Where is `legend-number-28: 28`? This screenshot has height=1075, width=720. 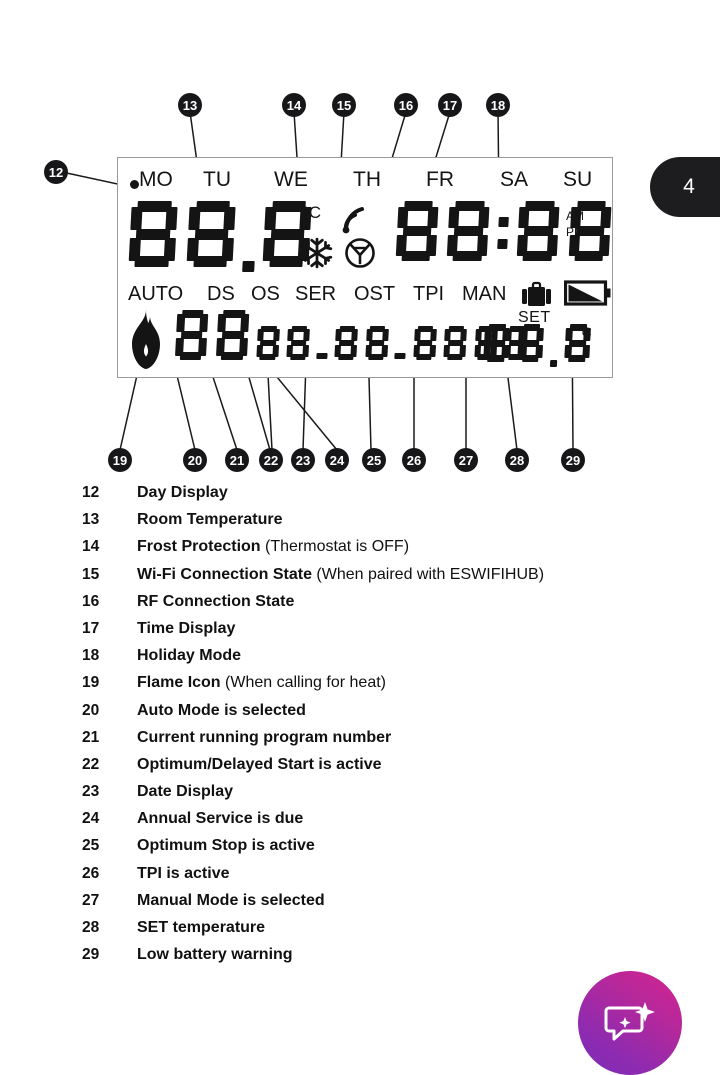
legend-number-28: 28 is located at coordinates (91, 927).